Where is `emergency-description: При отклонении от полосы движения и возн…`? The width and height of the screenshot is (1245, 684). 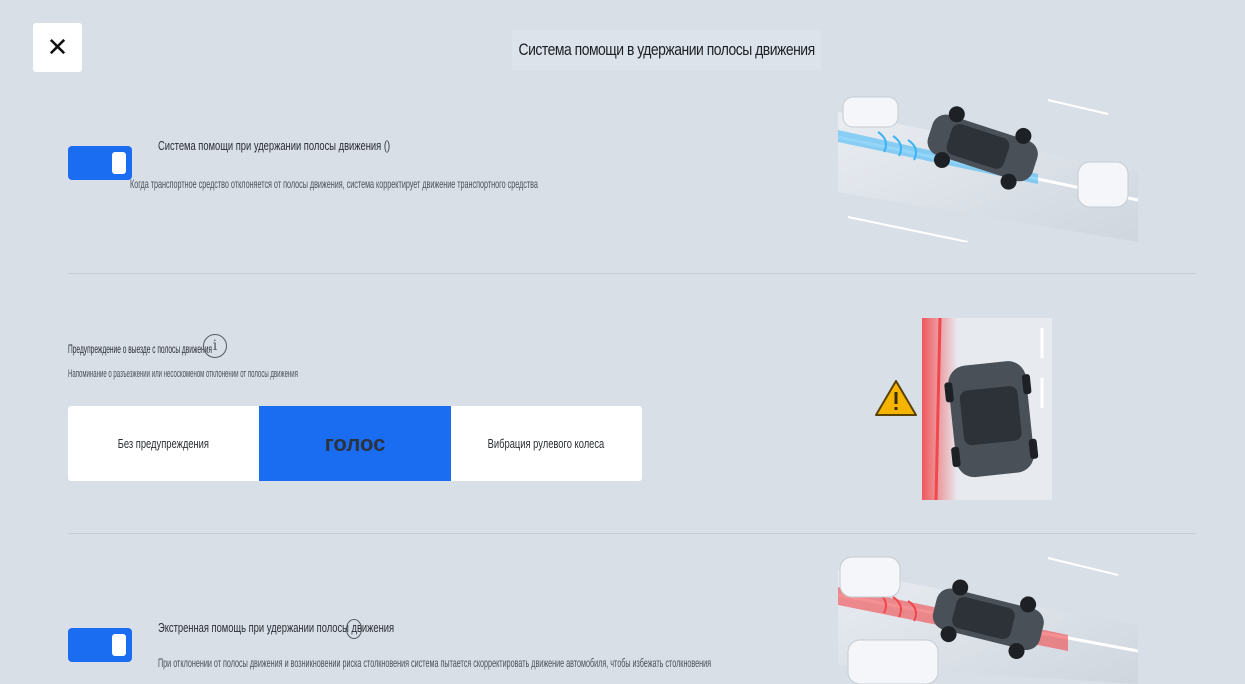 emergency-description: При отклонении от полосы движения и возн… is located at coordinates (435, 663).